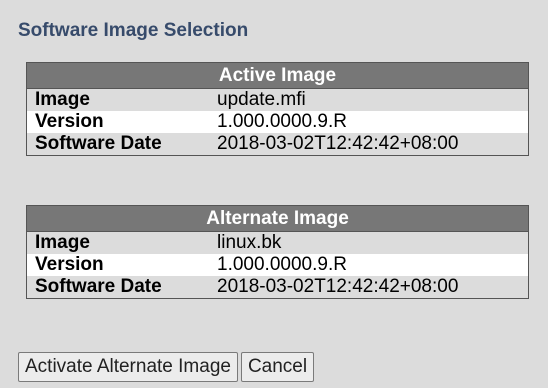  I want to click on button-bar: Activate Alternate Image Cancel, so click(167, 367).